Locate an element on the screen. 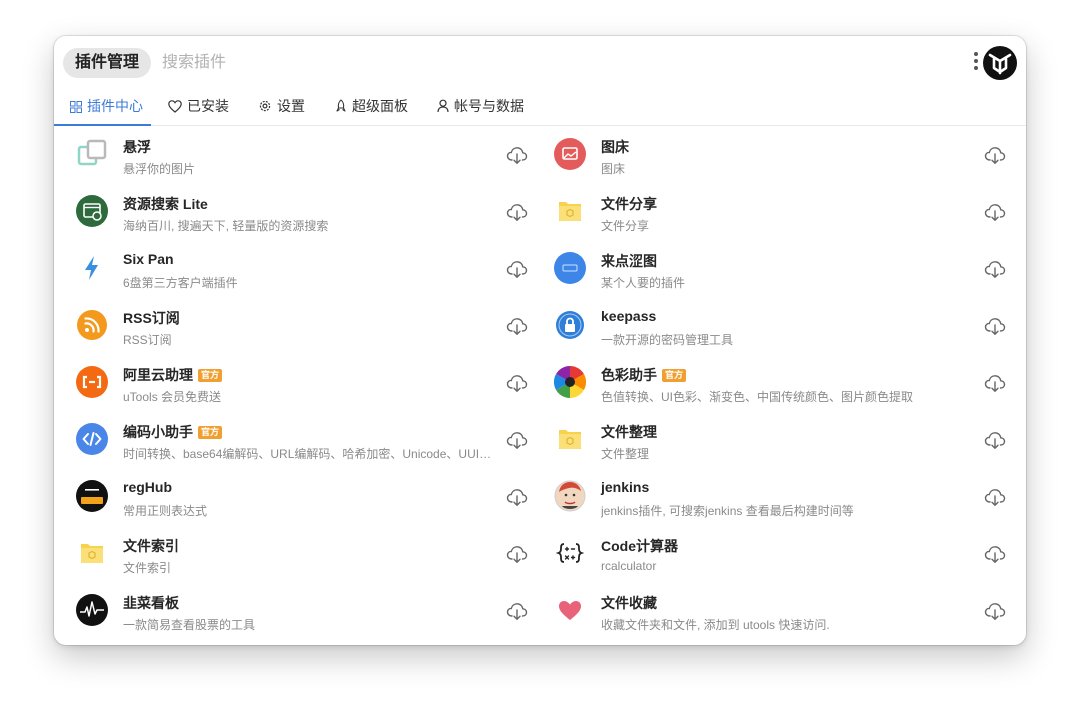 The width and height of the screenshot is (1080, 716). plugin-name-text: 文件索引 is located at coordinates (151, 546).